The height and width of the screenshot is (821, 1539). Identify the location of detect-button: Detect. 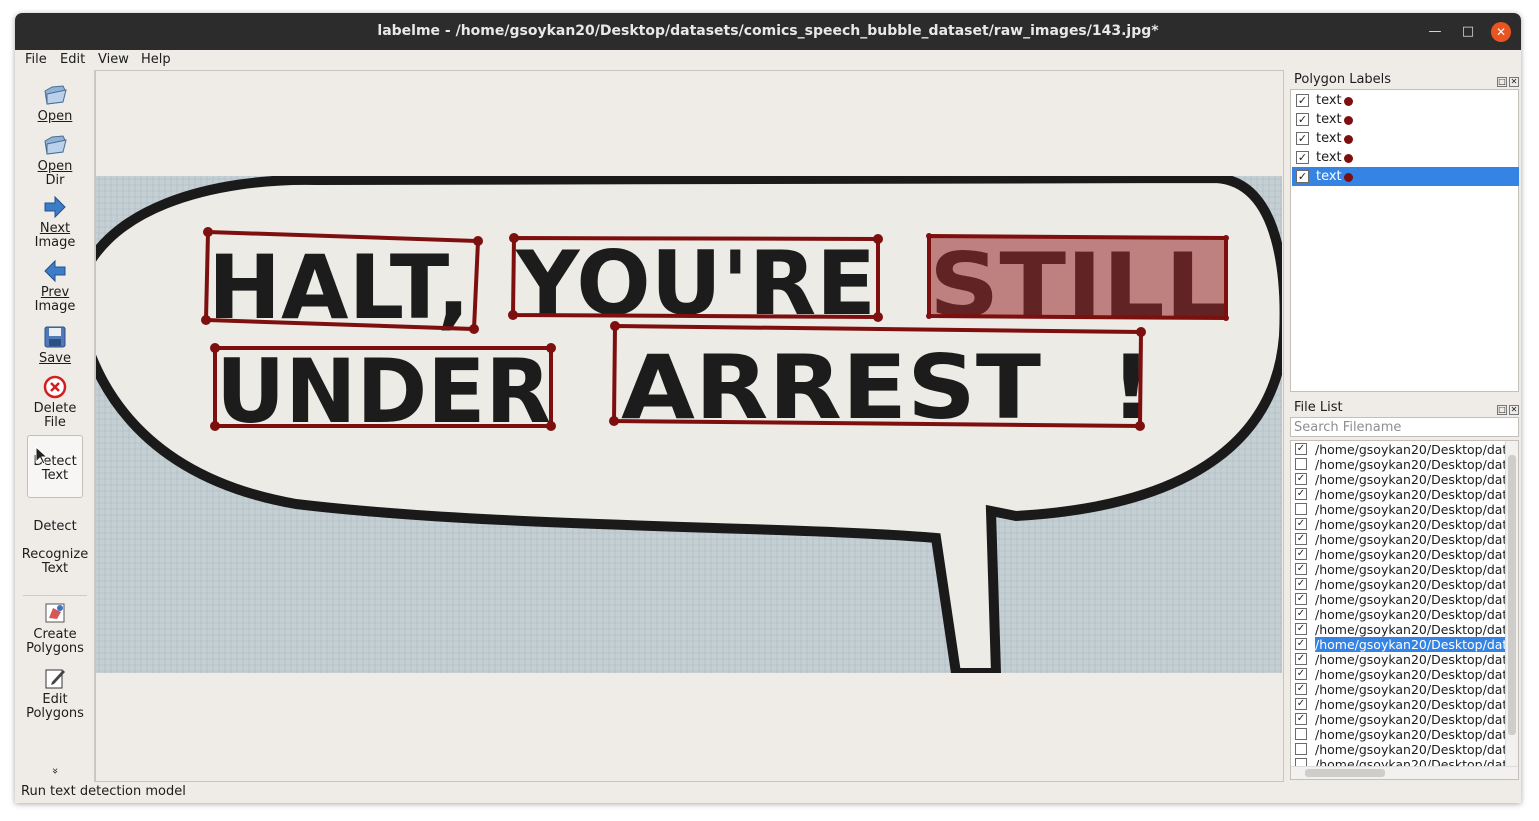
(55, 527).